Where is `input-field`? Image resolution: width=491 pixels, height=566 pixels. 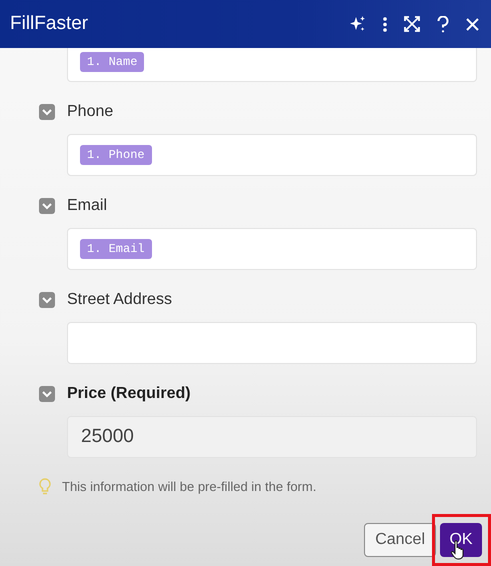 input-field is located at coordinates (272, 343).